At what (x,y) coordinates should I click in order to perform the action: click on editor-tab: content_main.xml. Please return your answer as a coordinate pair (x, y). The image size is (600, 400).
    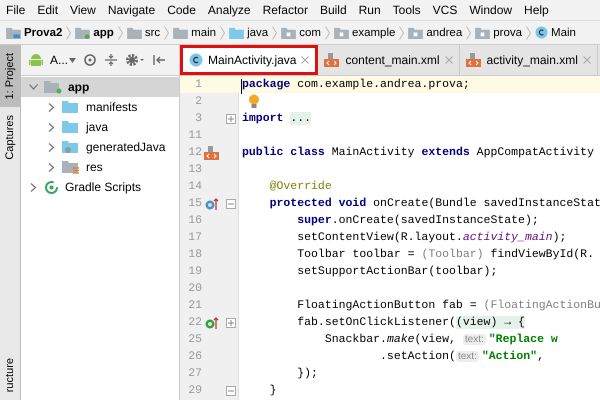
    Looking at the image, I should click on (389, 60).